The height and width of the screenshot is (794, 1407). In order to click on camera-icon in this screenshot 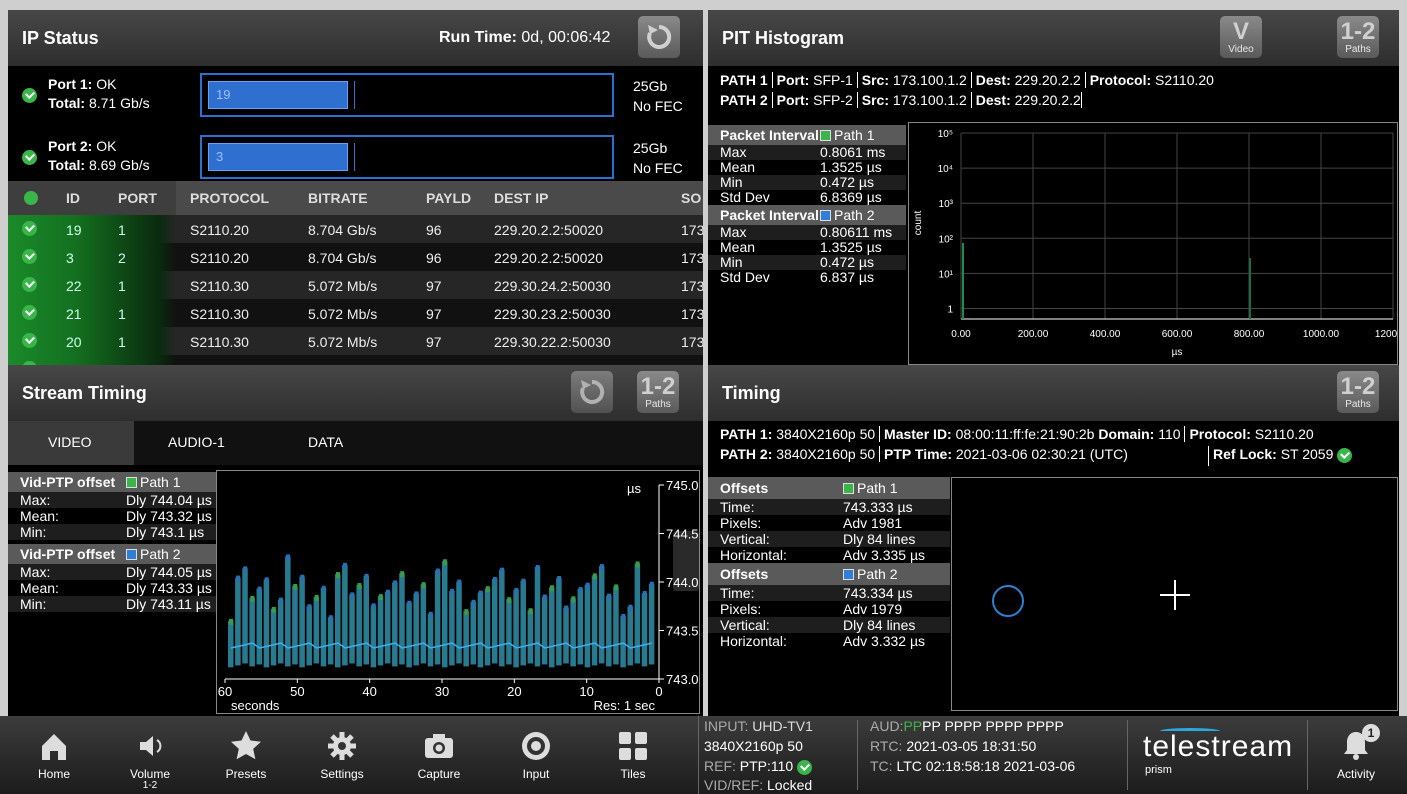, I will do `click(439, 746)`.